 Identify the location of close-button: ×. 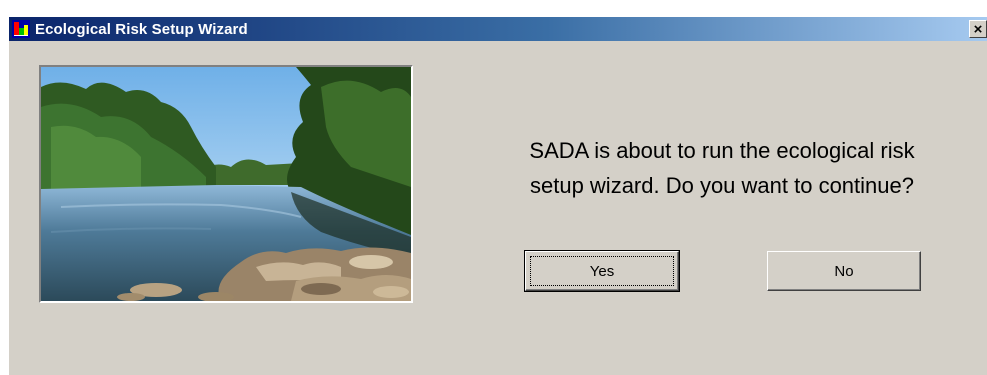
(978, 29).